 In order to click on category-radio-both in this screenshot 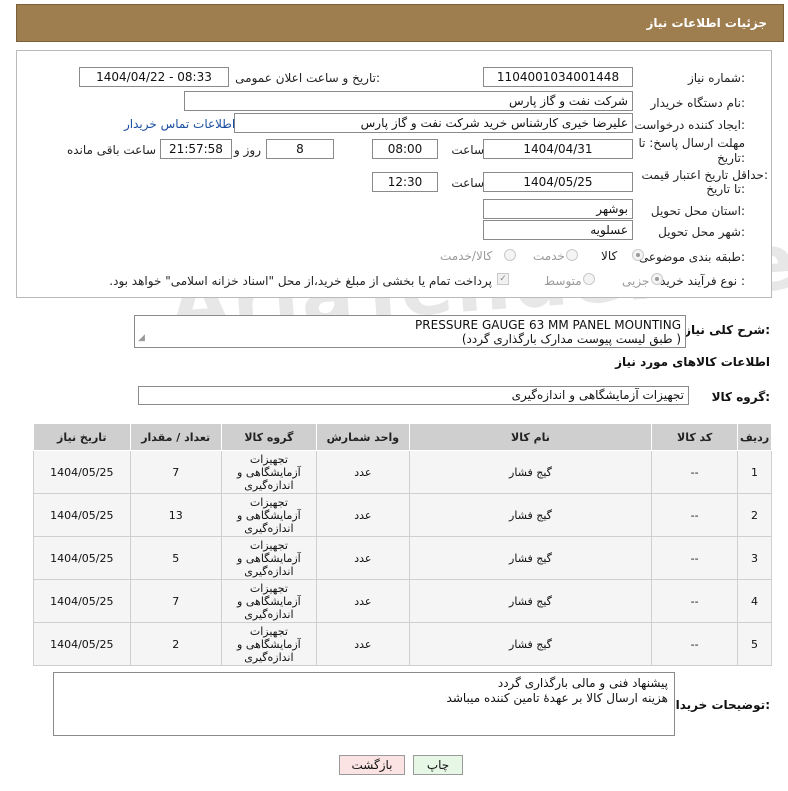, I will do `click(510, 255)`.